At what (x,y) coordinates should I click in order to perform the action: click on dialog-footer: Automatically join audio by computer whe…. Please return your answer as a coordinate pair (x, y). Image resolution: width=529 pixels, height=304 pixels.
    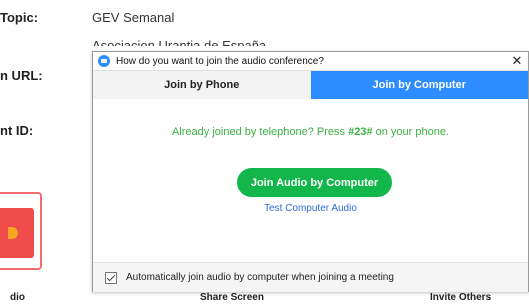
    Looking at the image, I should click on (310, 277).